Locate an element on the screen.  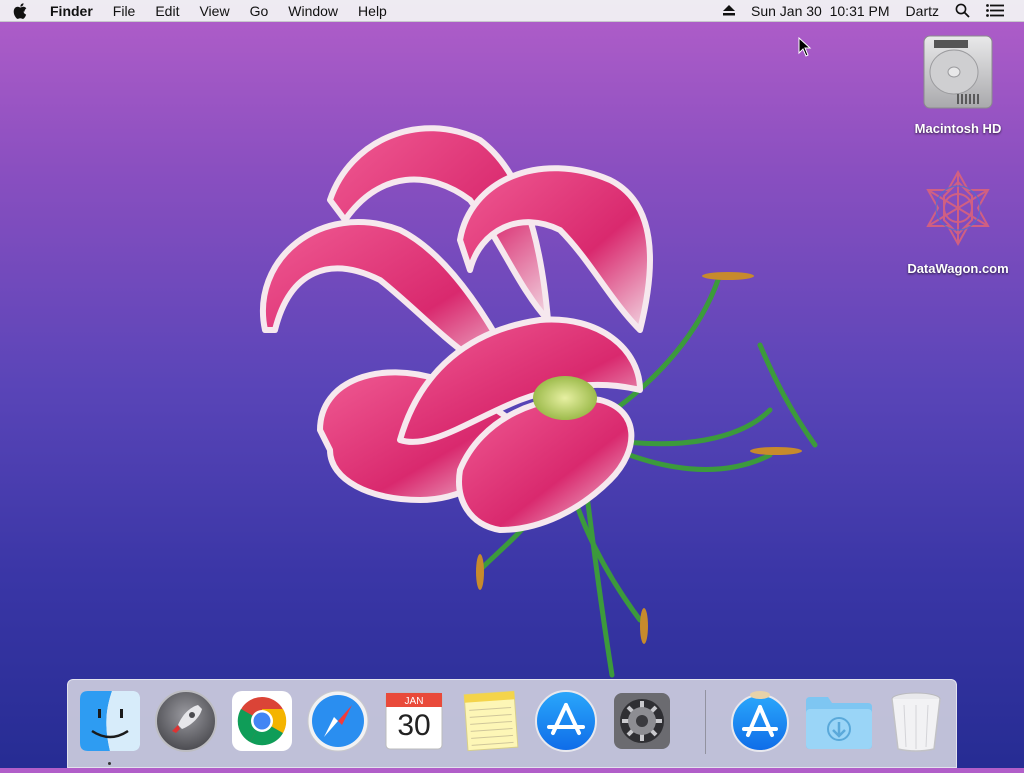
system-preferences-icon is located at coordinates (642, 721).